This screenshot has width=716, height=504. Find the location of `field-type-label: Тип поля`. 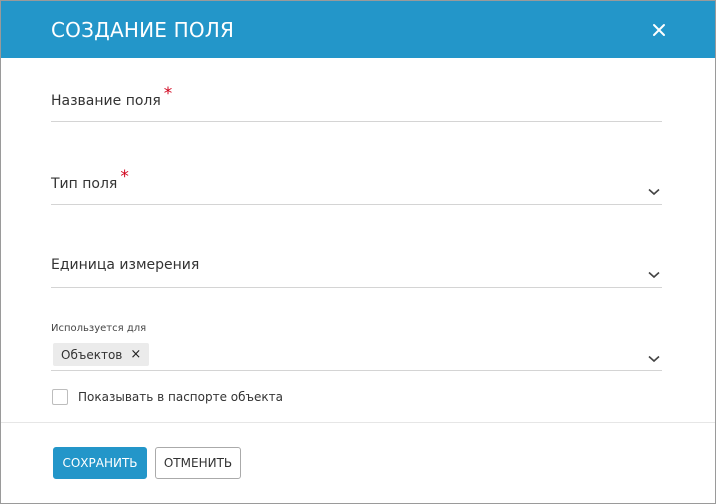

field-type-label: Тип поля is located at coordinates (84, 184).